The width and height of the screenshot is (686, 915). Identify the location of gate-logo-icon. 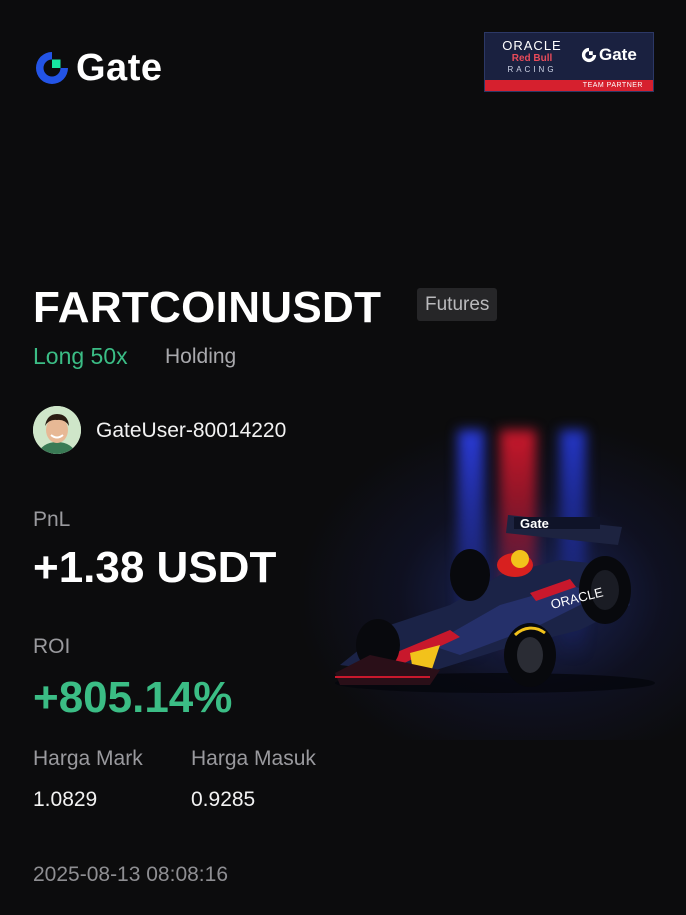
(52, 68).